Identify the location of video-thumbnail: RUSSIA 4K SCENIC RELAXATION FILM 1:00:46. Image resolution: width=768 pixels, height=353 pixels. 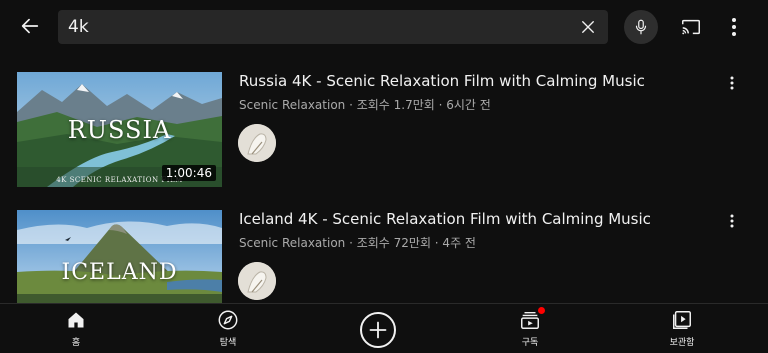
(119, 129).